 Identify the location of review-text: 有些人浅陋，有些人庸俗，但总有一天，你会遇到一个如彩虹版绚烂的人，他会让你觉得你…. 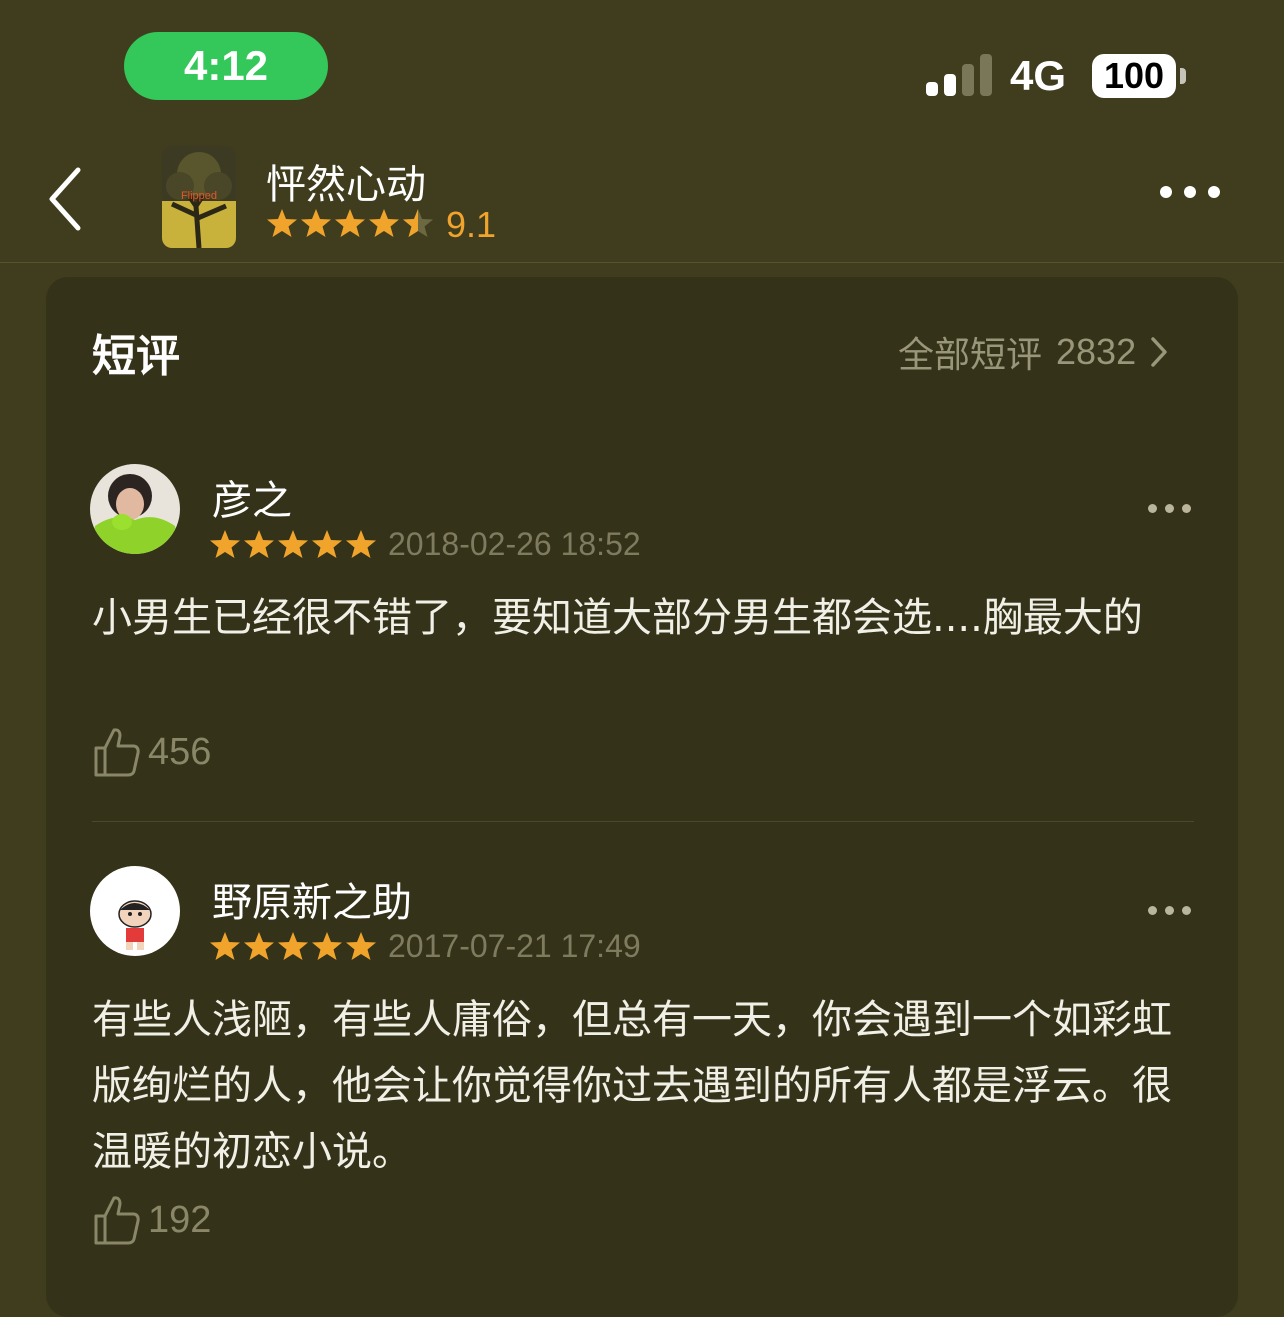
(632, 1086).